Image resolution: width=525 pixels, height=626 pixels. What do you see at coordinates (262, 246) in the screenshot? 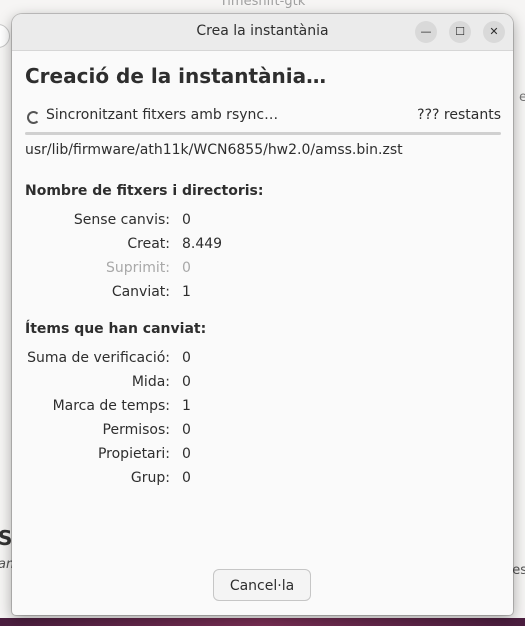
I see `count-row-created: Creat: 8.449` at bounding box center [262, 246].